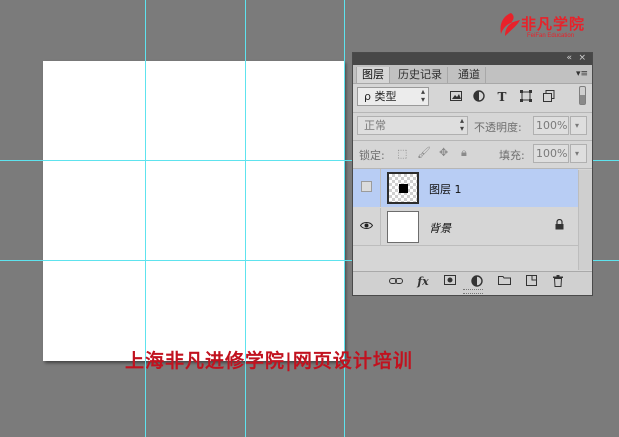 Image resolution: width=619 pixels, height=437 pixels. What do you see at coordinates (526, 97) in the screenshot?
I see `shape-filter-icon` at bounding box center [526, 97].